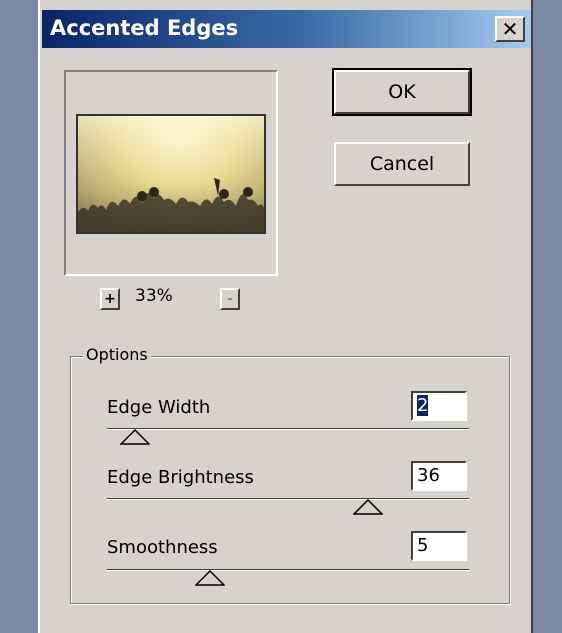 The height and width of the screenshot is (633, 562). What do you see at coordinates (117, 354) in the screenshot?
I see `options-legend: Options` at bounding box center [117, 354].